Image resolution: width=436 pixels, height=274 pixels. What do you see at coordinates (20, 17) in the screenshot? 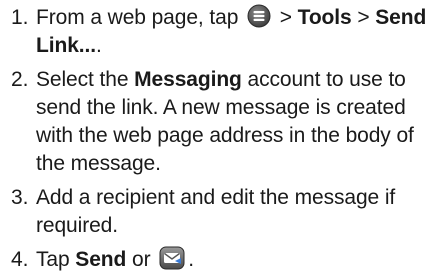
I see `step-number: 1.` at bounding box center [20, 17].